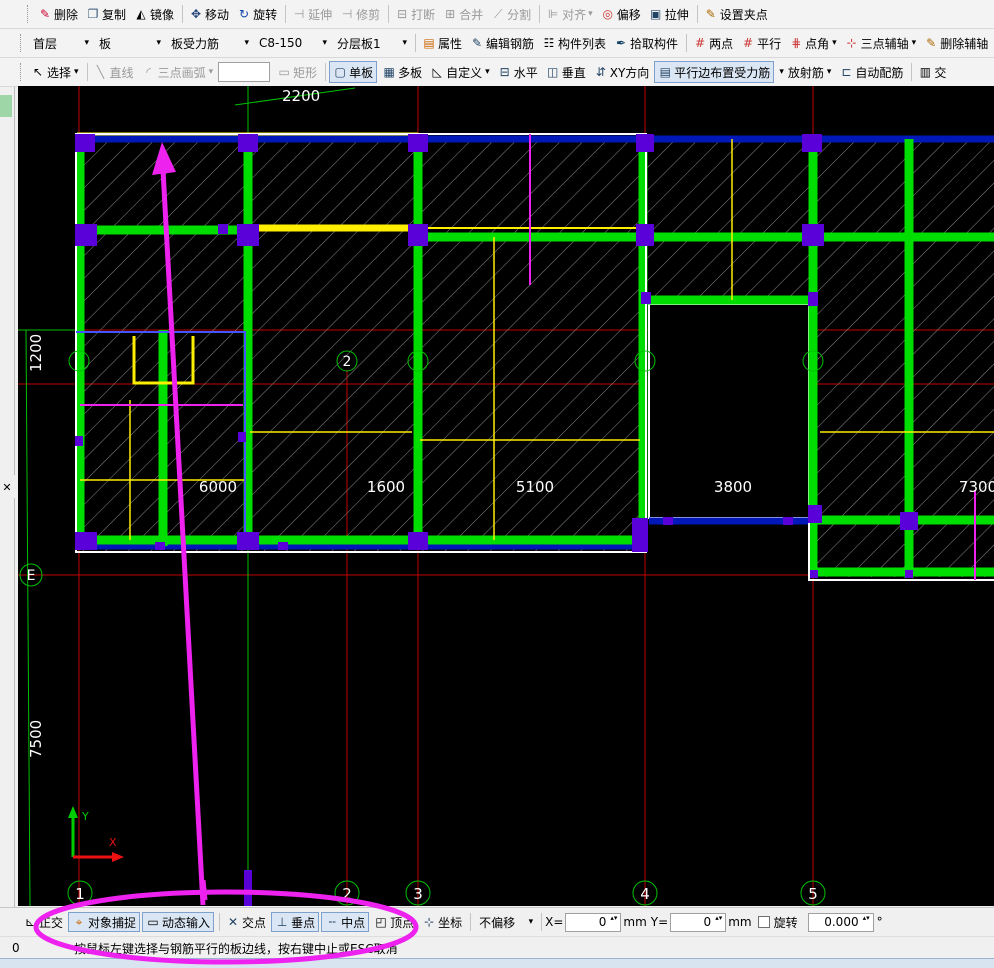 Image resolution: width=994 pixels, height=968 pixels. What do you see at coordinates (931, 43) in the screenshot?
I see `delete-axis-icon: ✎` at bounding box center [931, 43].